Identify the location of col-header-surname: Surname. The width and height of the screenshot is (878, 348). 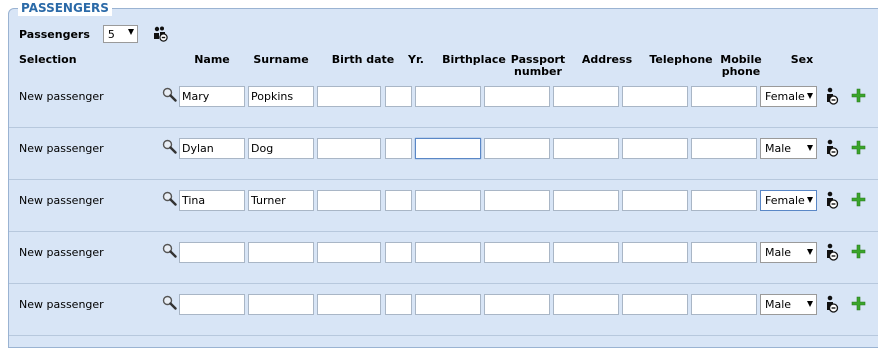
(281, 59).